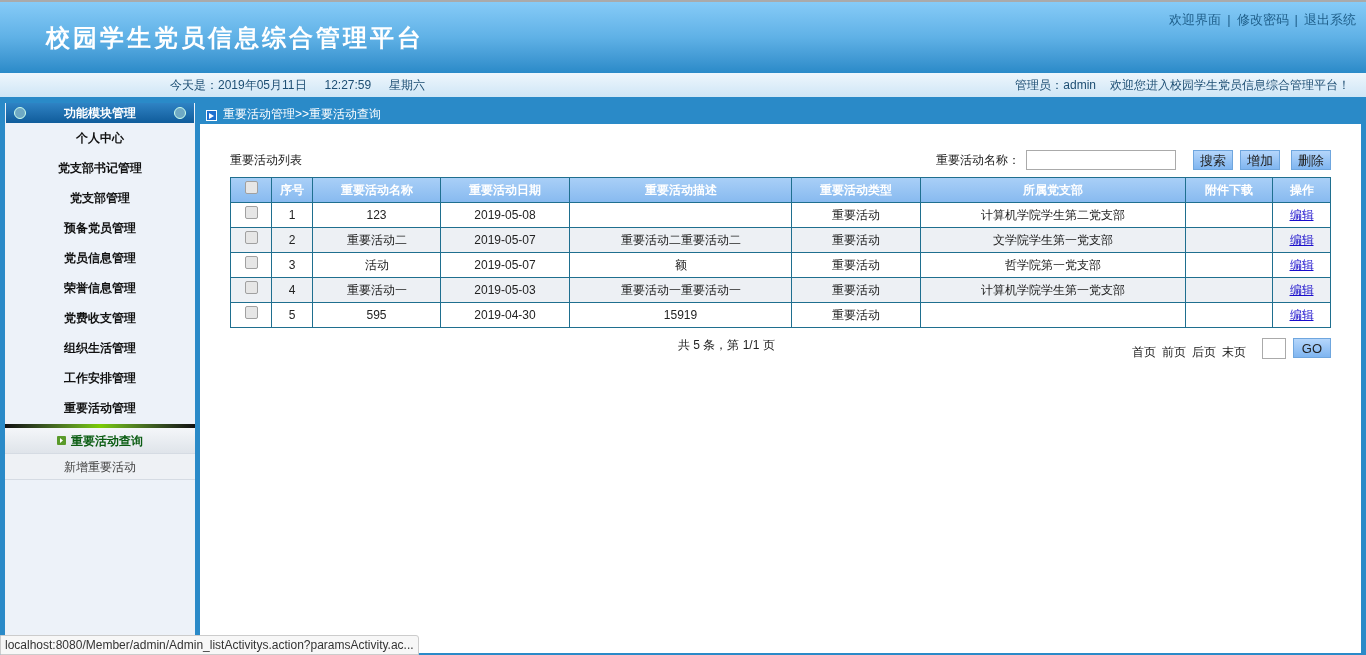 The width and height of the screenshot is (1366, 655). What do you see at coordinates (100, 441) in the screenshot?
I see `submenu-item: 重要活动查询` at bounding box center [100, 441].